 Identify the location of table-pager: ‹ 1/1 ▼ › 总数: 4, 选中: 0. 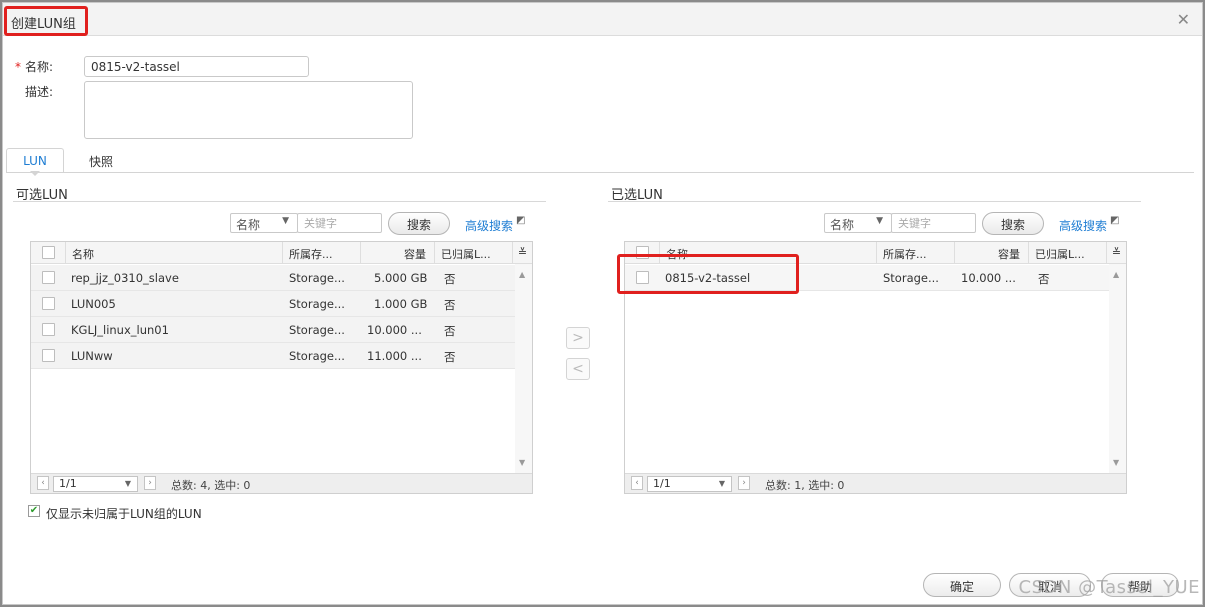
(281, 483).